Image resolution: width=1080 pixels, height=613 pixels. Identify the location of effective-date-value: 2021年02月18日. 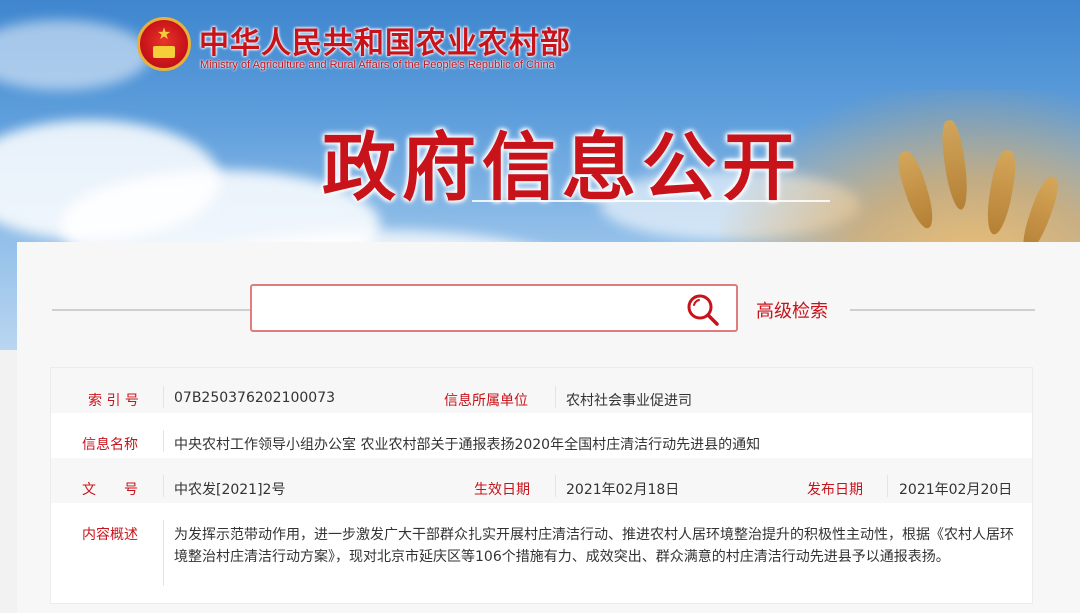
(623, 490).